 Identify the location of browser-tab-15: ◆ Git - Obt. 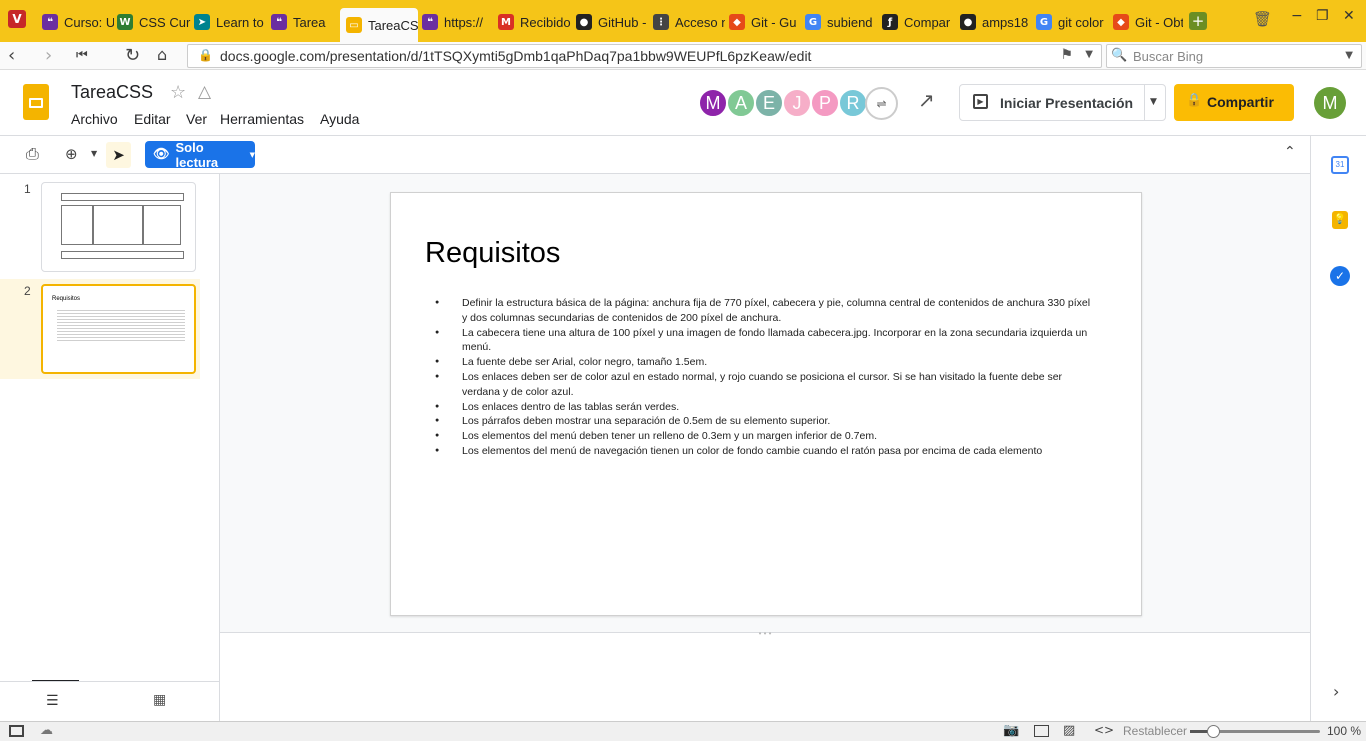
(1148, 22).